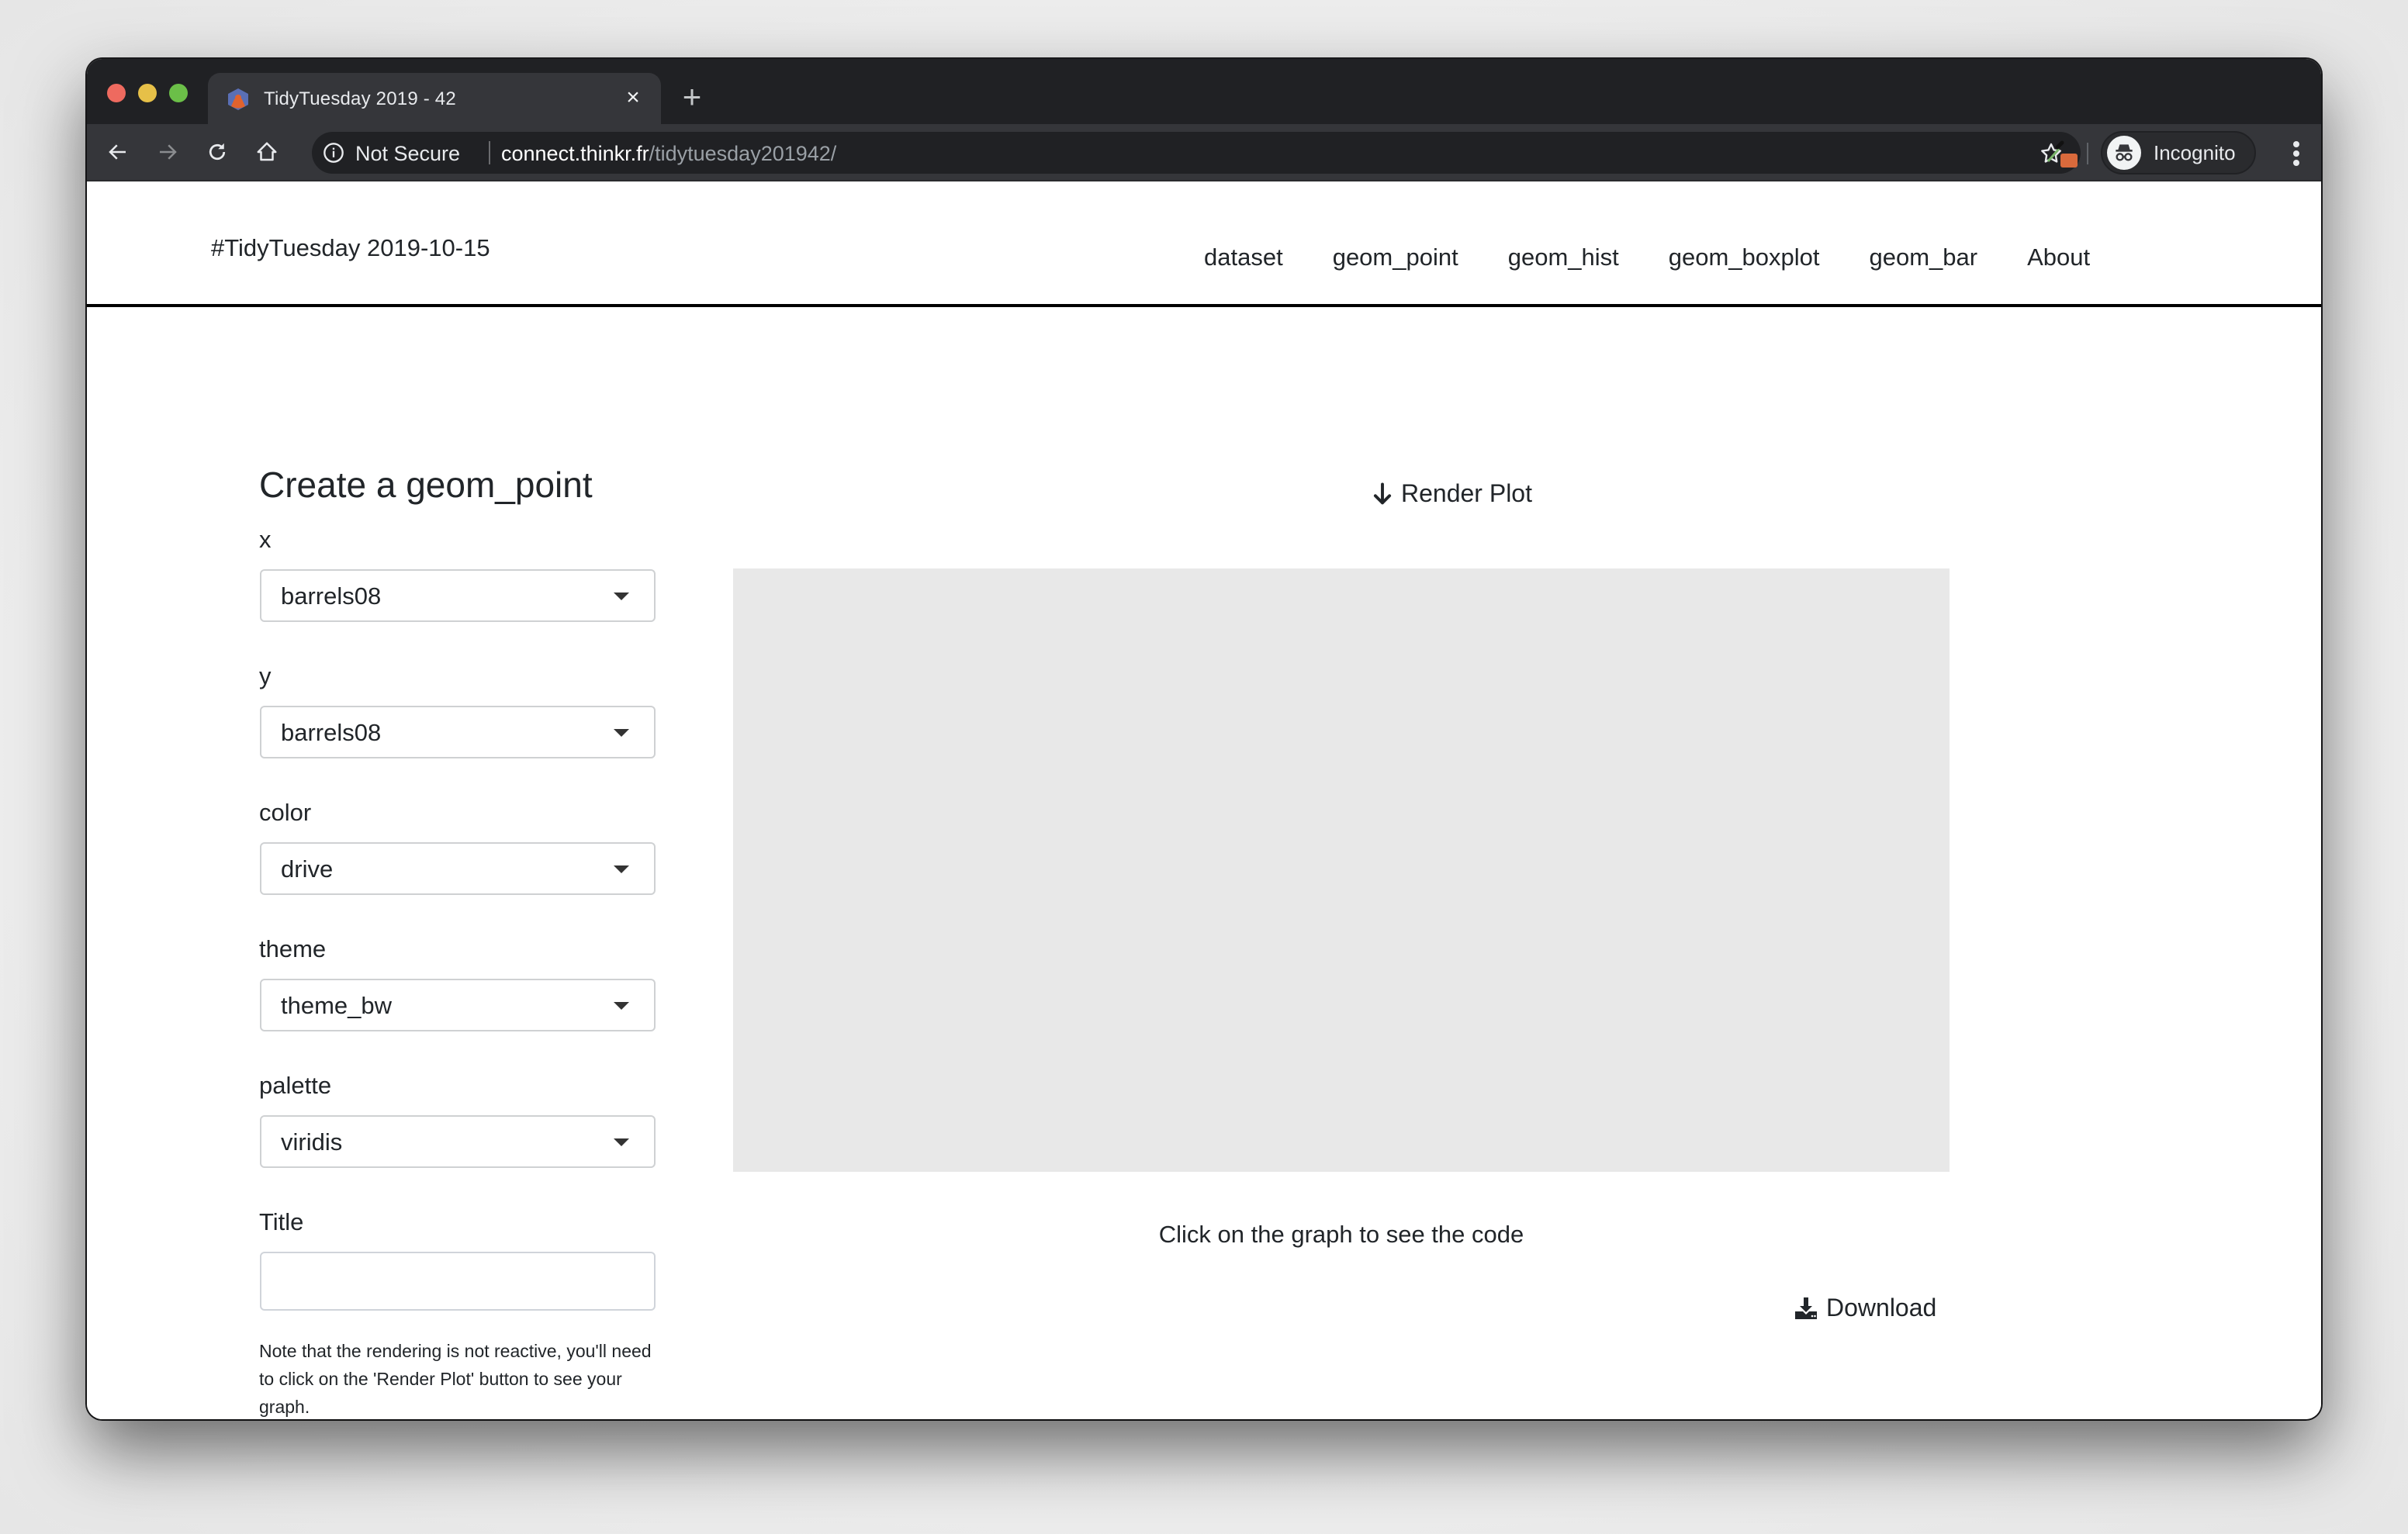 The height and width of the screenshot is (1534, 2408). What do you see at coordinates (458, 595) in the screenshot?
I see `x-select: barrels08` at bounding box center [458, 595].